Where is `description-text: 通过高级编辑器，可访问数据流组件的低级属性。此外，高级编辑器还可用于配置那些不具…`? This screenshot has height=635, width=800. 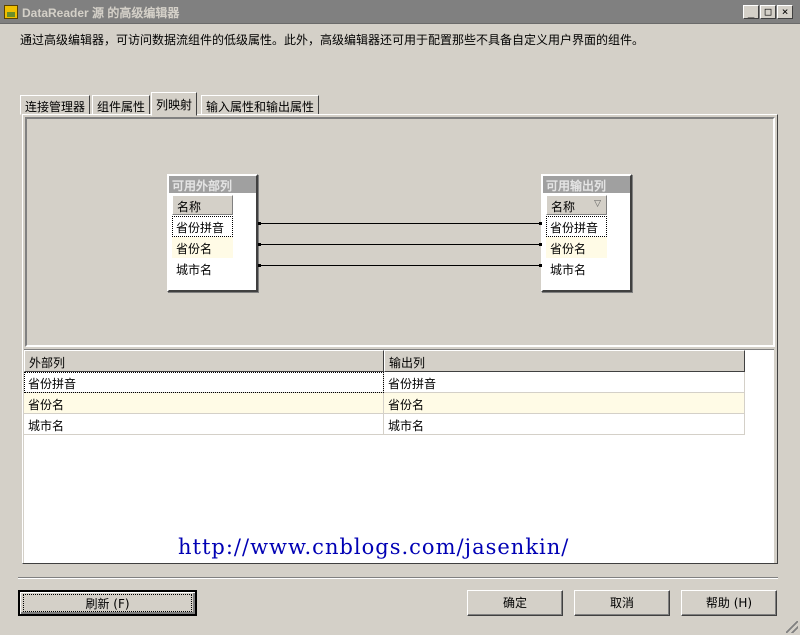
description-text: 通过高级编辑器，可访问数据流组件的低级属性。此外，高级编辑器还可用于配置那些不具… is located at coordinates (332, 40).